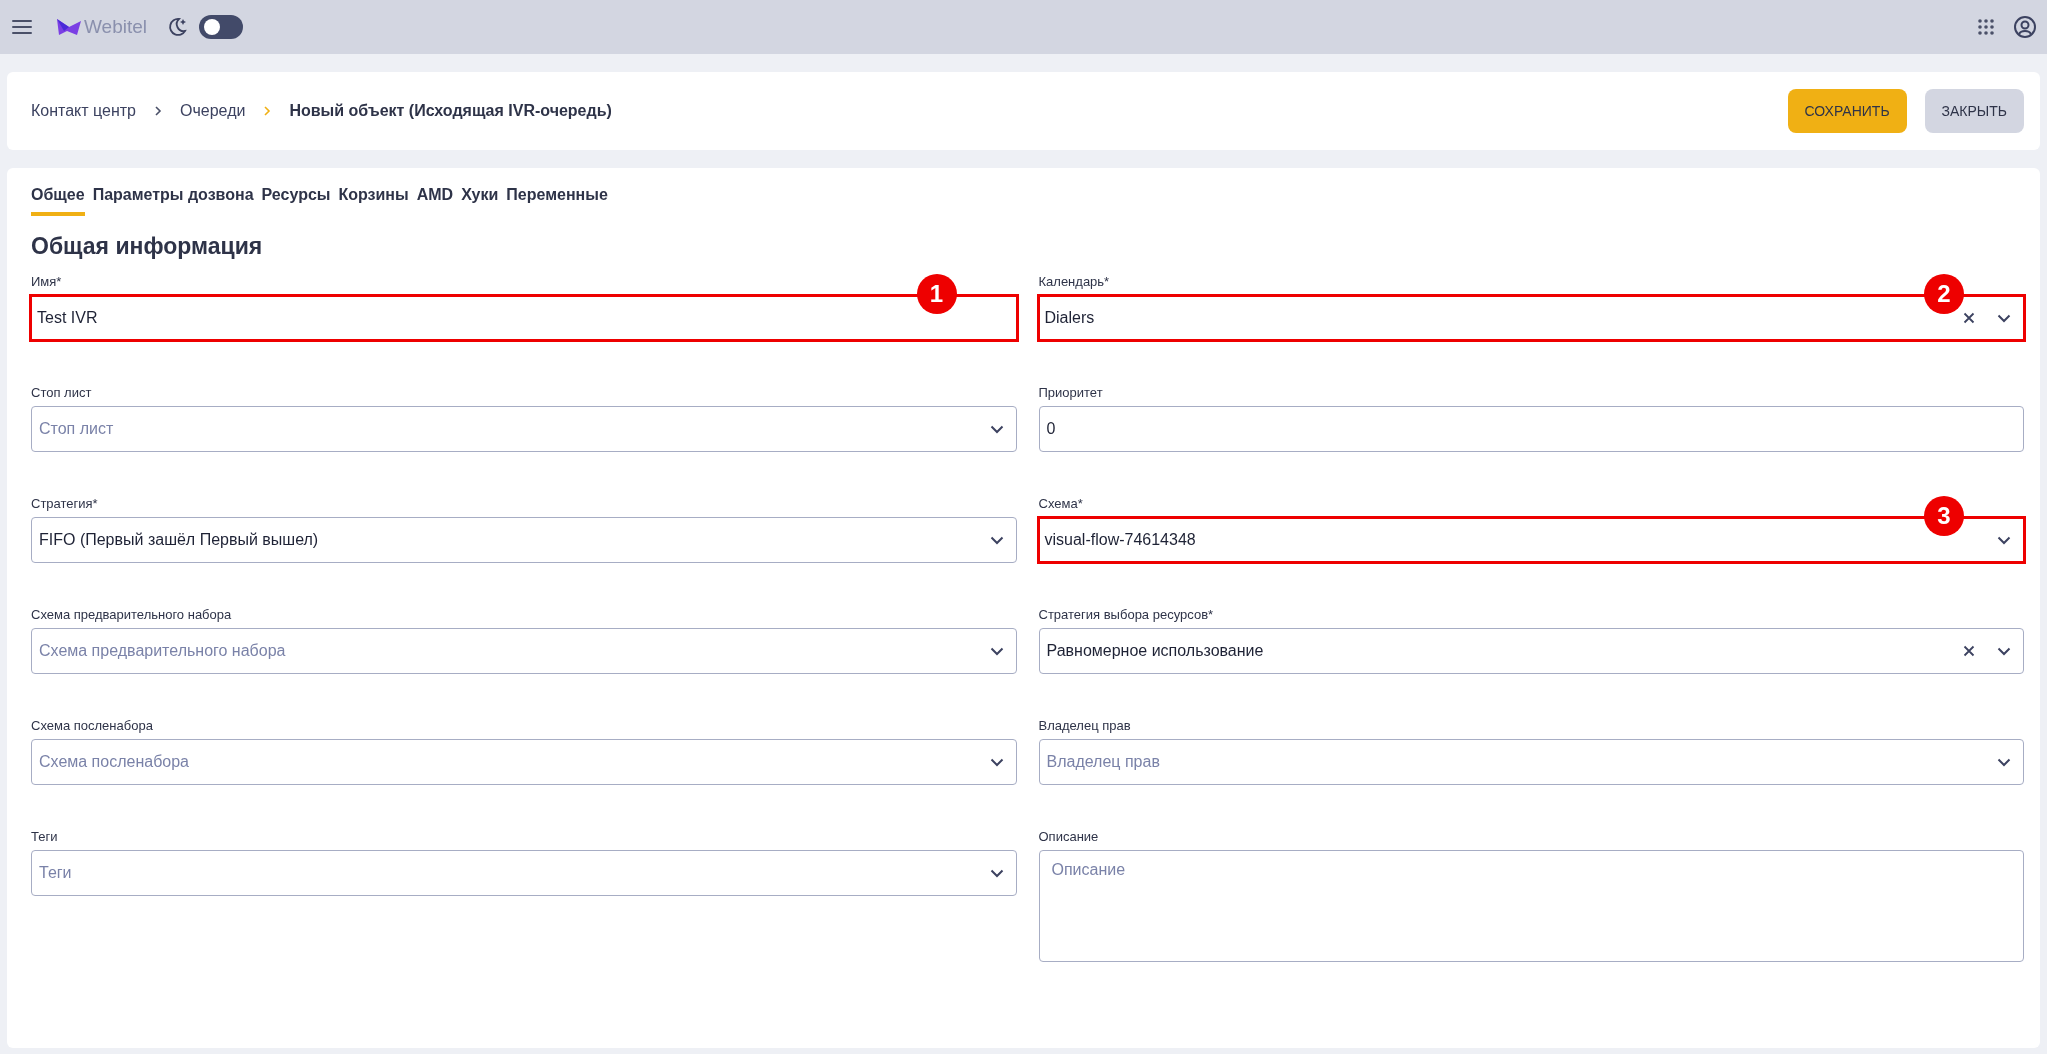 This screenshot has height=1054, width=2047. Describe the element at coordinates (47, 281) in the screenshot. I see `field-label: Имя*` at that location.